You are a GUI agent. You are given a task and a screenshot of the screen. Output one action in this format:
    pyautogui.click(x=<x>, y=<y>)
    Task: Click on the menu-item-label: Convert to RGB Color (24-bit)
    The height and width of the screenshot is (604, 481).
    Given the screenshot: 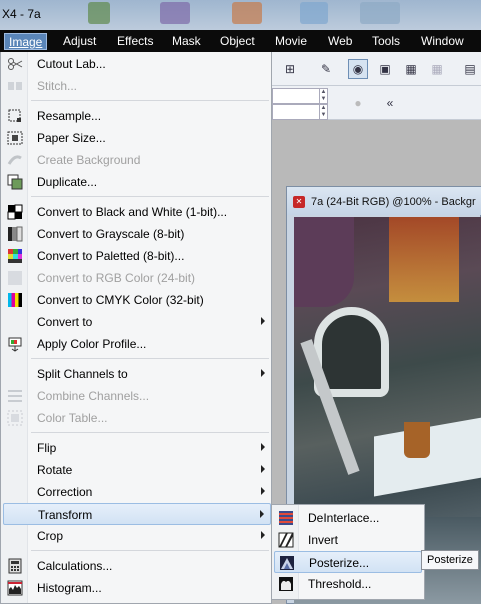 What is the action you would take?
    pyautogui.click(x=116, y=278)
    